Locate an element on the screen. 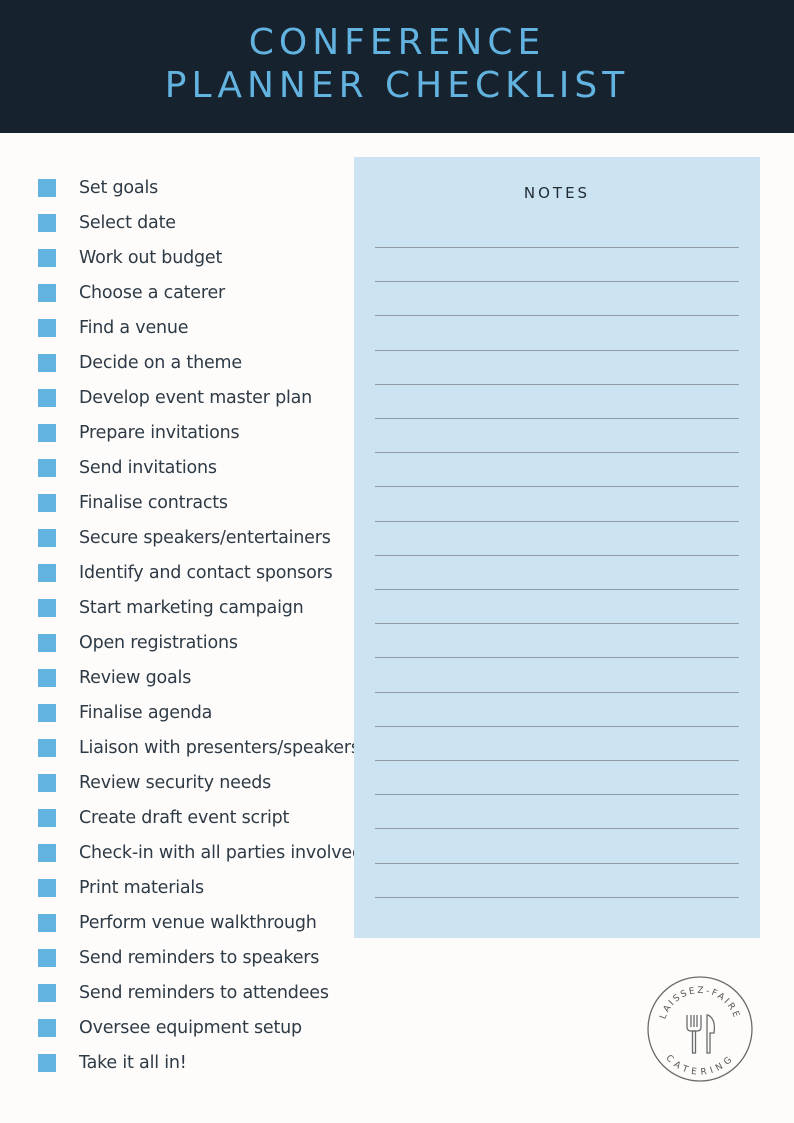 Image resolution: width=794 pixels, height=1123 pixels. checklist-item: Send invitations is located at coordinates (193, 467).